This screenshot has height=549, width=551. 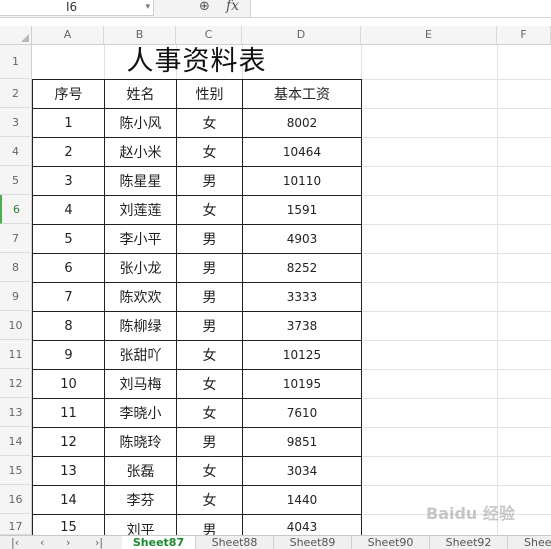 What do you see at coordinates (235, 542) in the screenshot?
I see `sheet-tab: Sheet88` at bounding box center [235, 542].